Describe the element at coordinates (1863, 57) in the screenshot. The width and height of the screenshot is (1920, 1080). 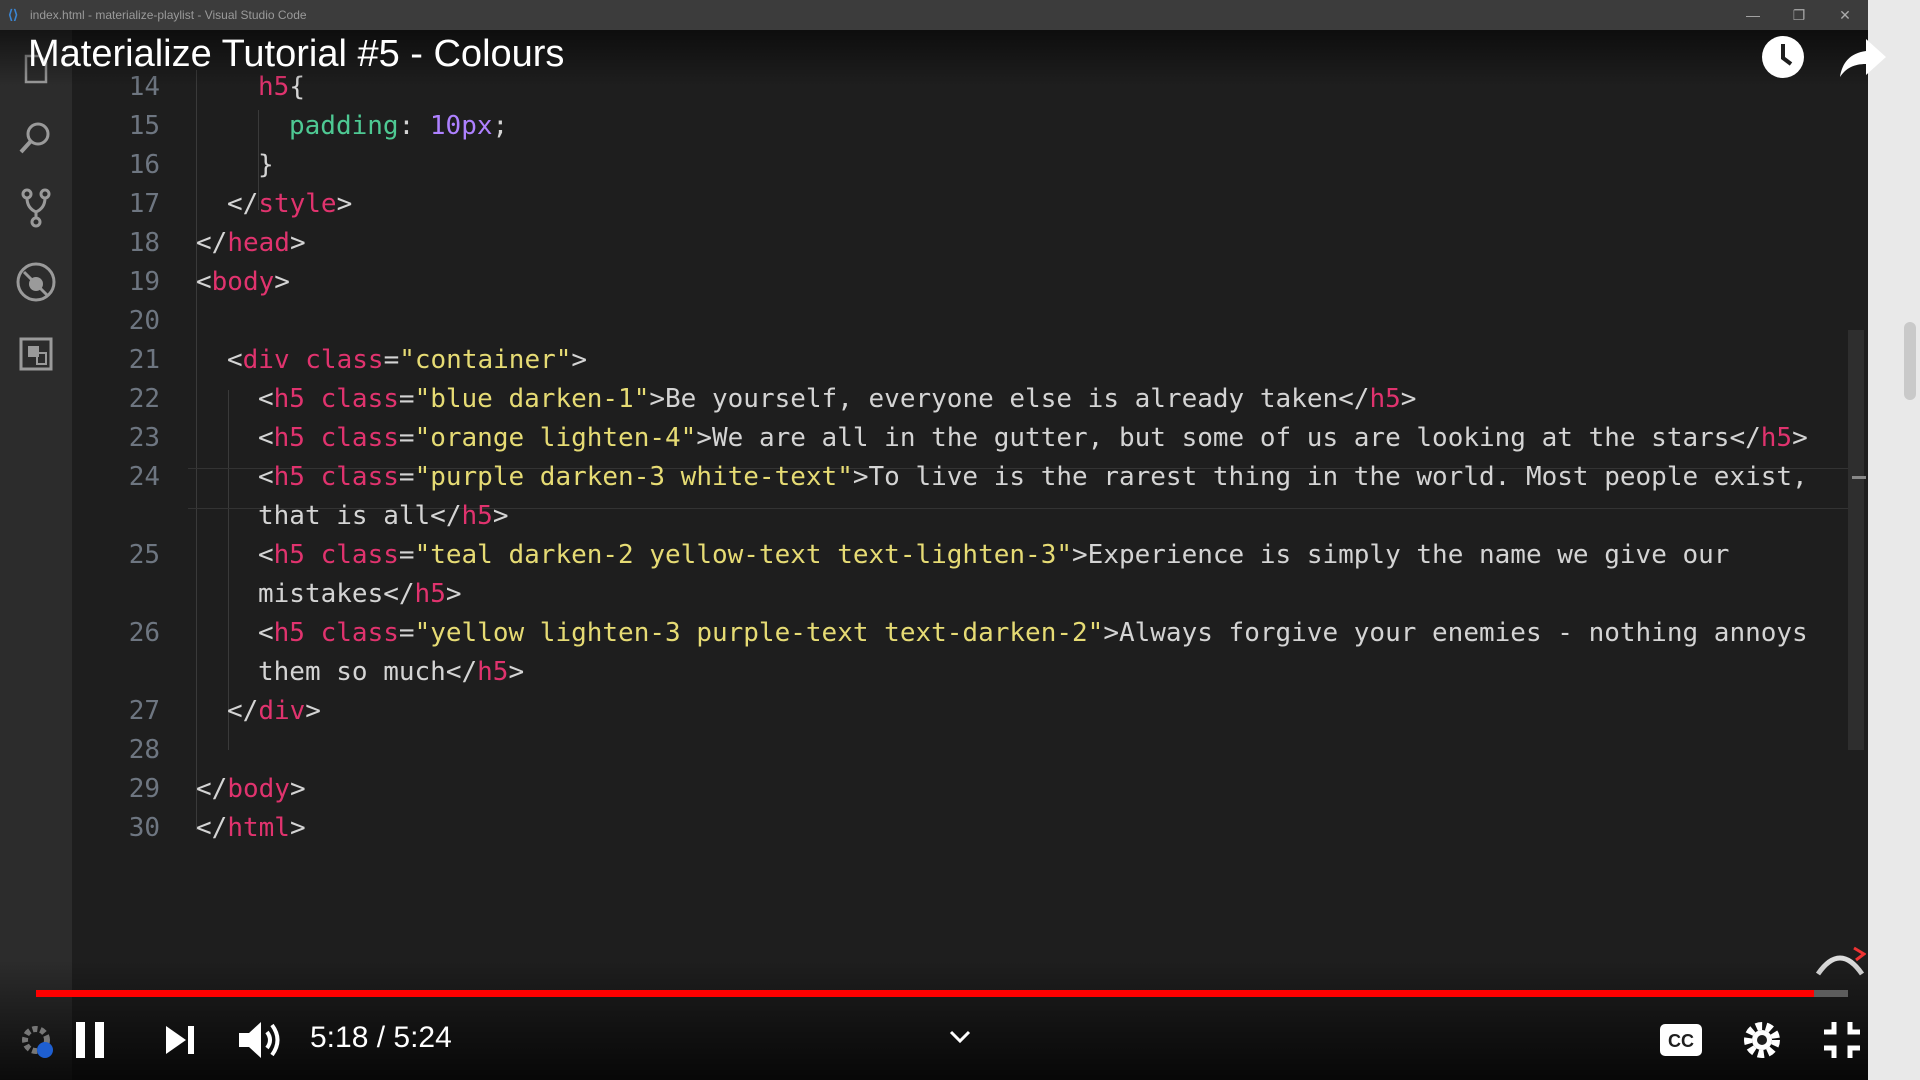
I see `share-button` at that location.